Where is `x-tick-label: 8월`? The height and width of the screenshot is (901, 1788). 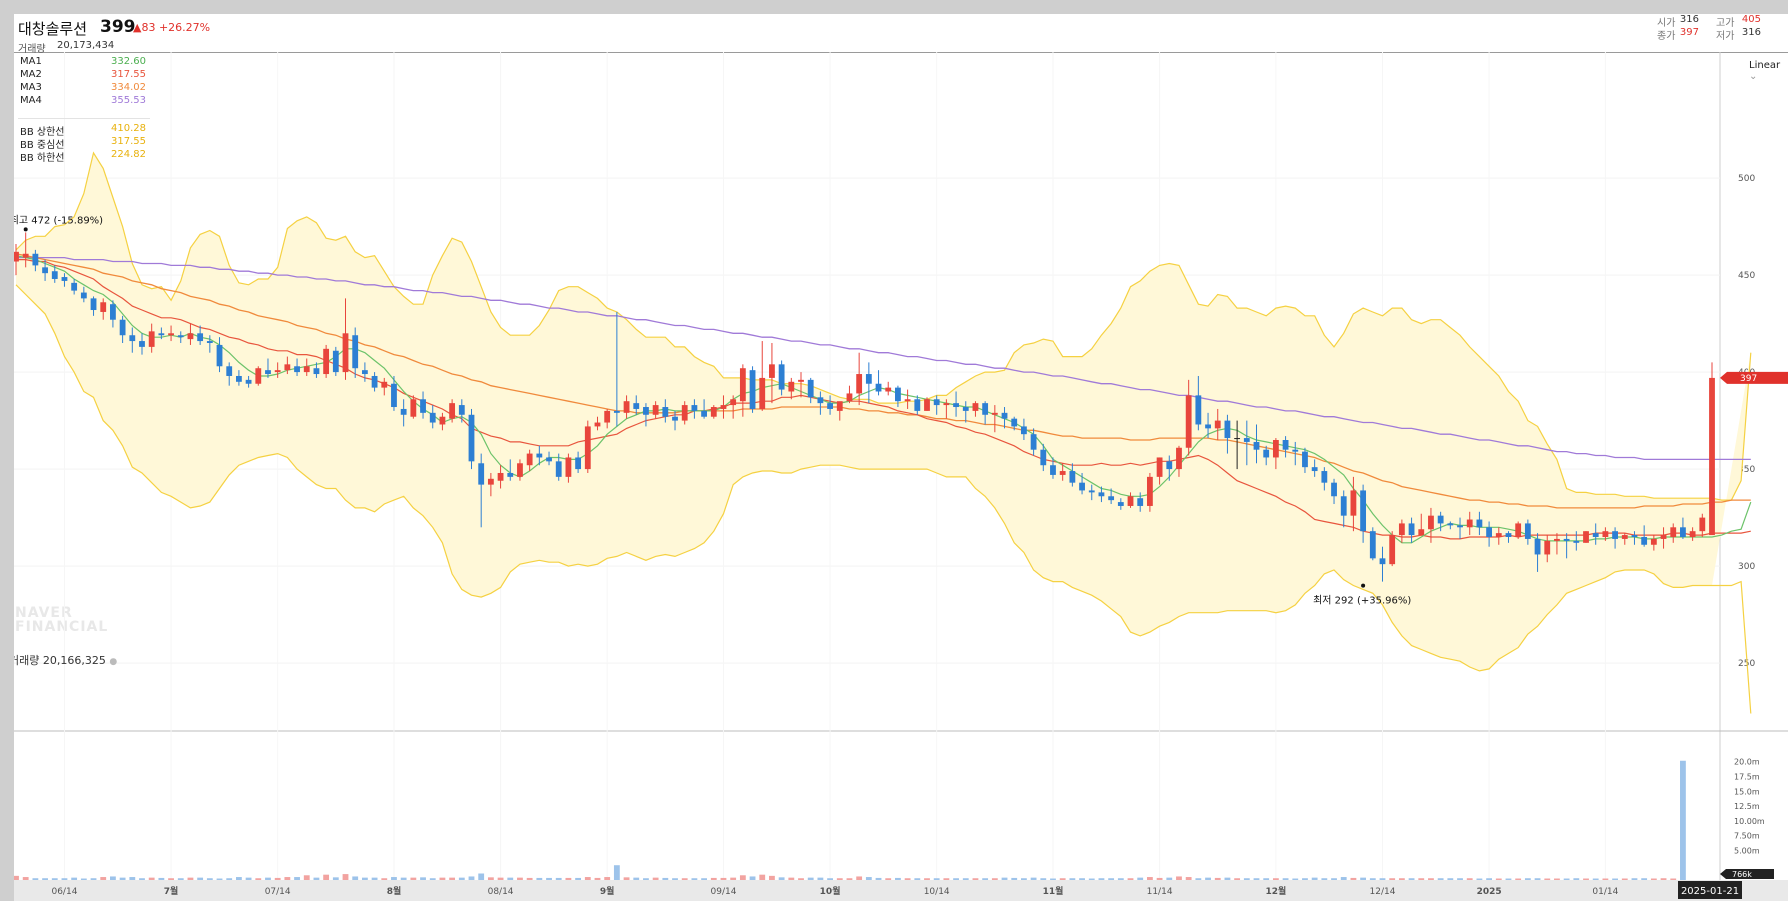 x-tick-label: 8월 is located at coordinates (394, 891).